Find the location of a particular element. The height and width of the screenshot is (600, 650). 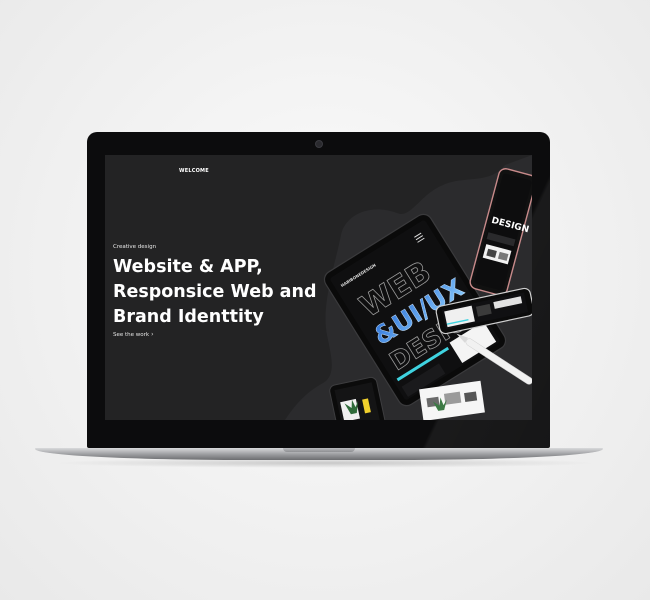

see-the-work-label: See the work is located at coordinates (131, 335).